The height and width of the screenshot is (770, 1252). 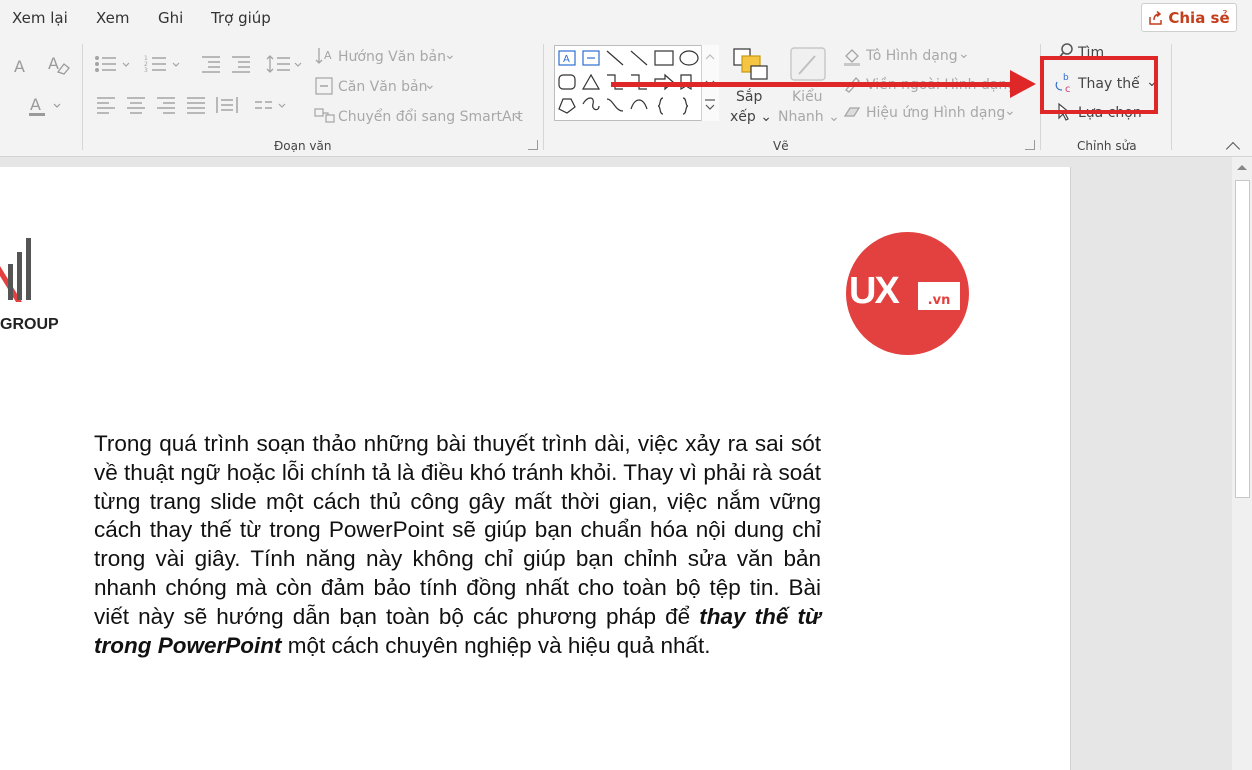 What do you see at coordinates (136, 105) in the screenshot?
I see `align-center-icon` at bounding box center [136, 105].